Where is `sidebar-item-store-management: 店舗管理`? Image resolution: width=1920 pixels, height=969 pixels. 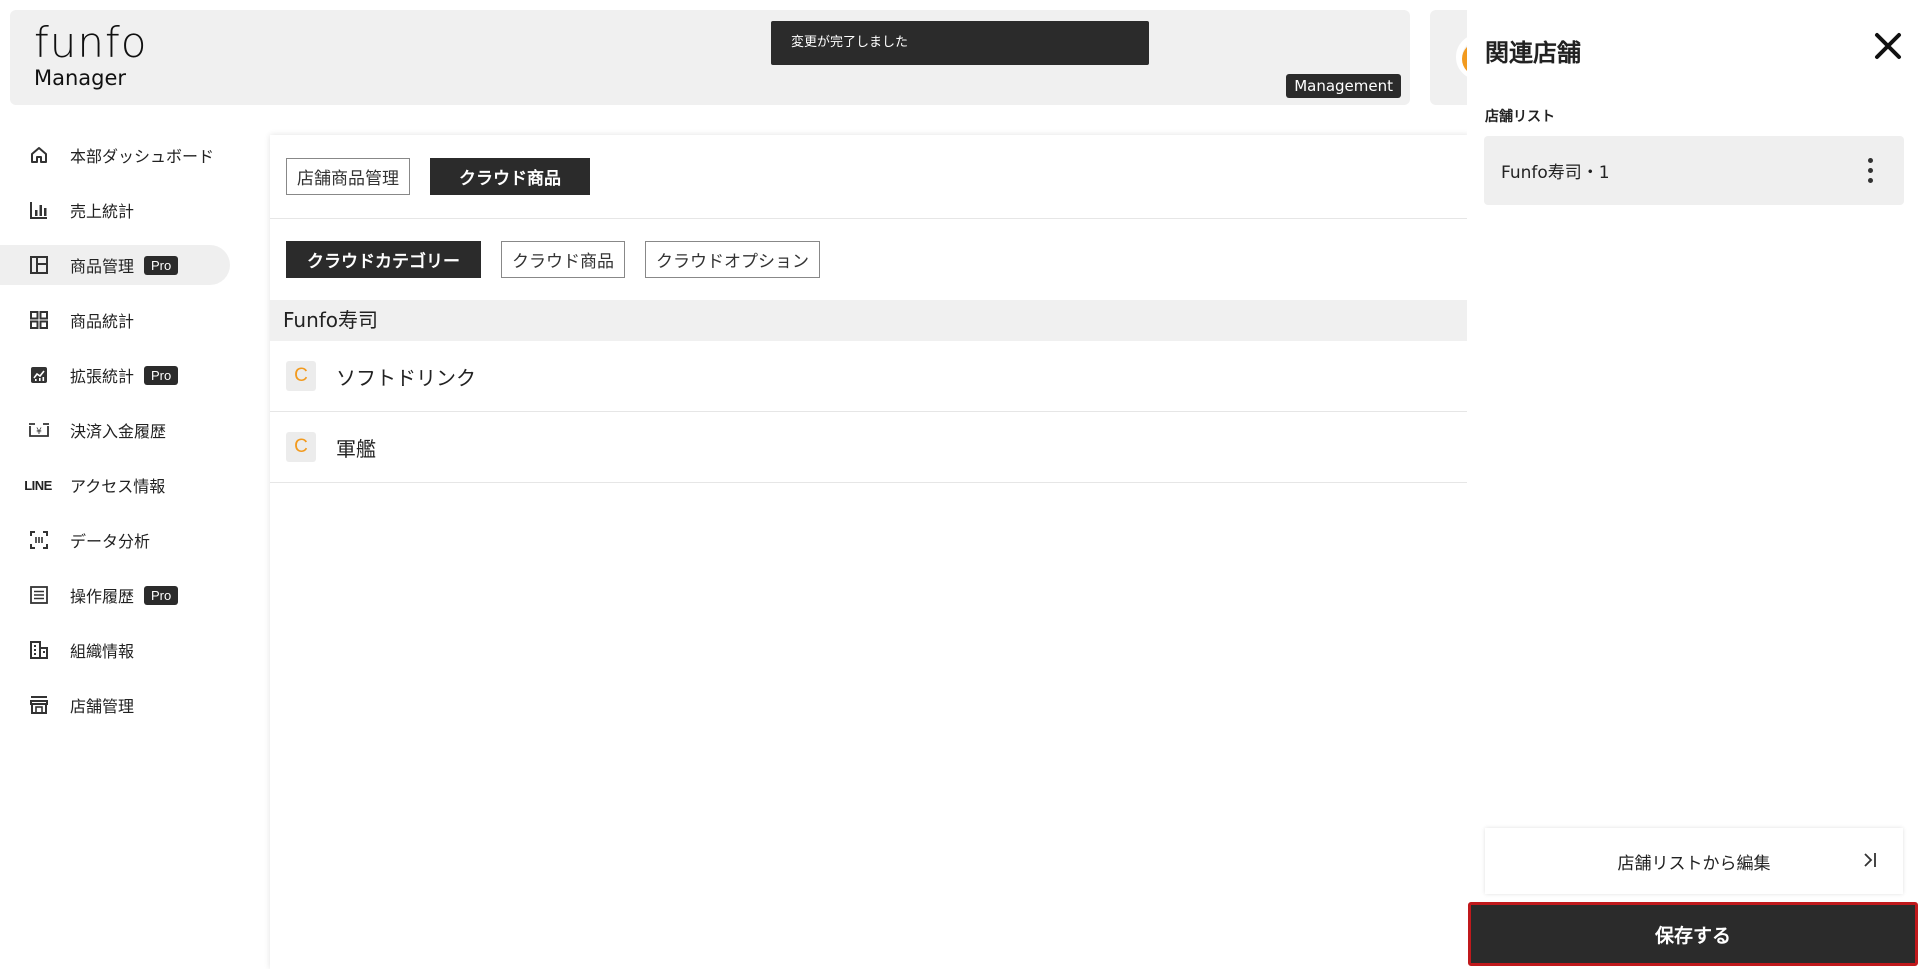 sidebar-item-store-management: 店舗管理 is located at coordinates (120, 705).